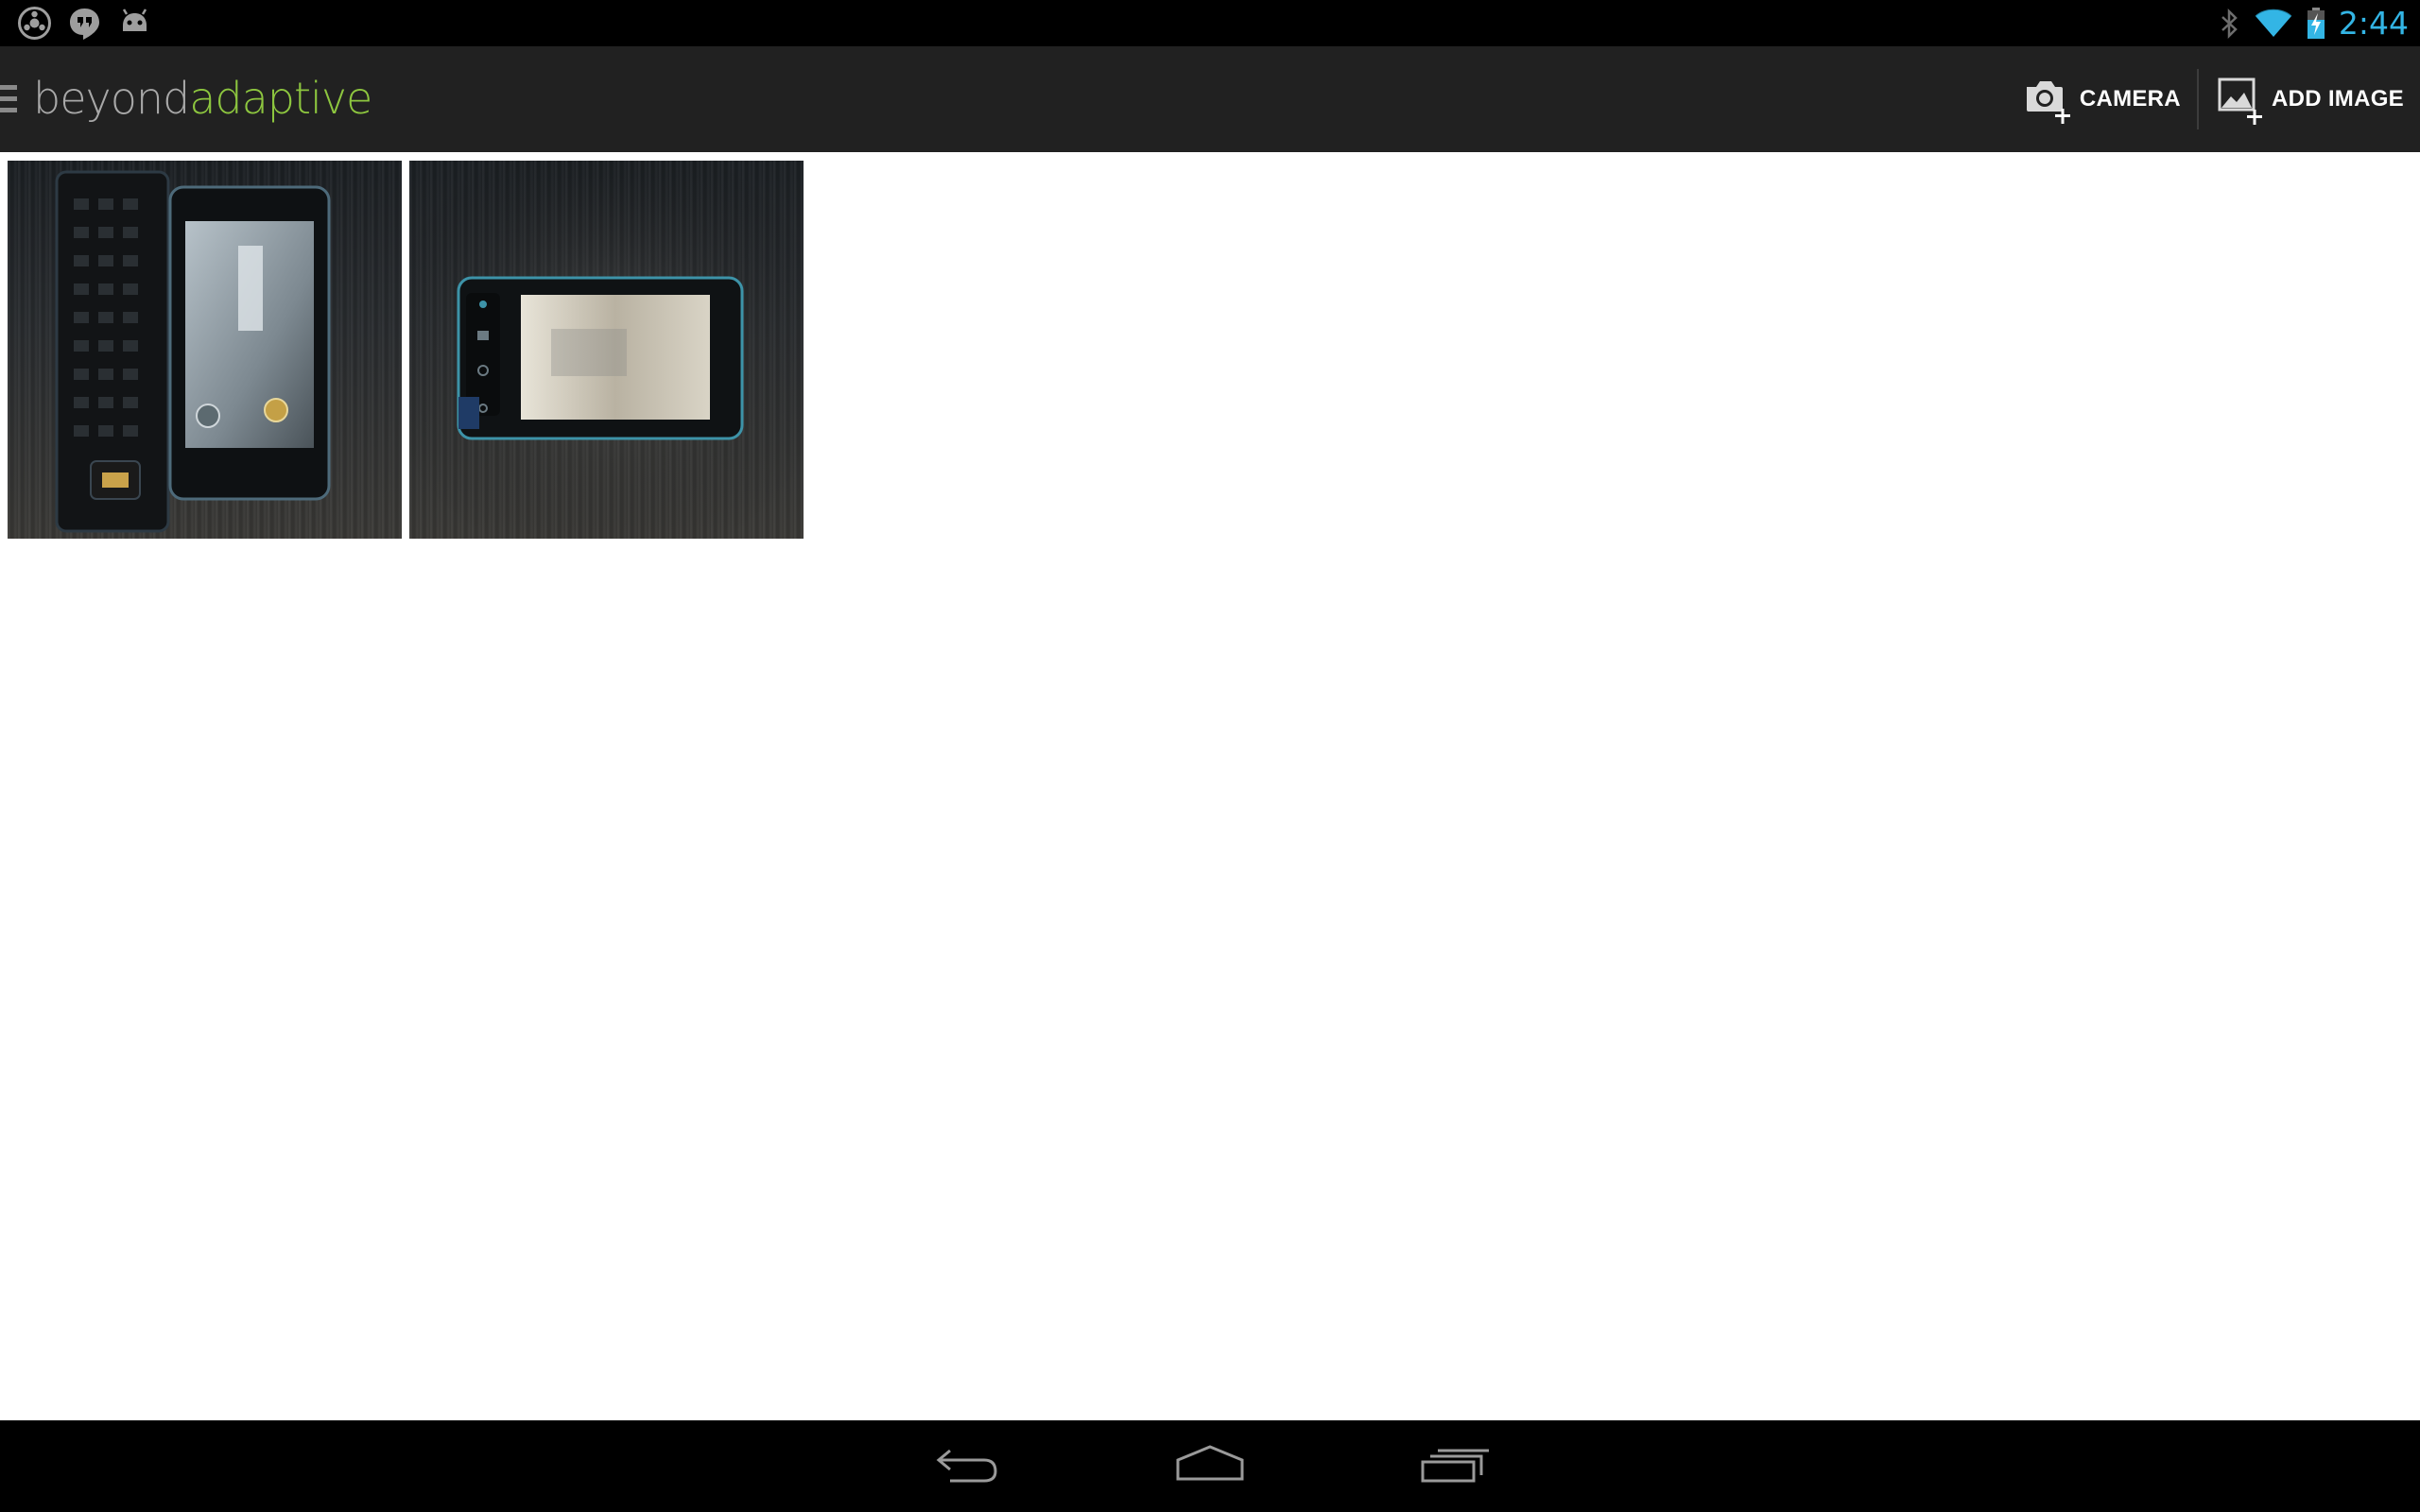 The image size is (2420, 1512). What do you see at coordinates (134, 23) in the screenshot?
I see `android-icon` at bounding box center [134, 23].